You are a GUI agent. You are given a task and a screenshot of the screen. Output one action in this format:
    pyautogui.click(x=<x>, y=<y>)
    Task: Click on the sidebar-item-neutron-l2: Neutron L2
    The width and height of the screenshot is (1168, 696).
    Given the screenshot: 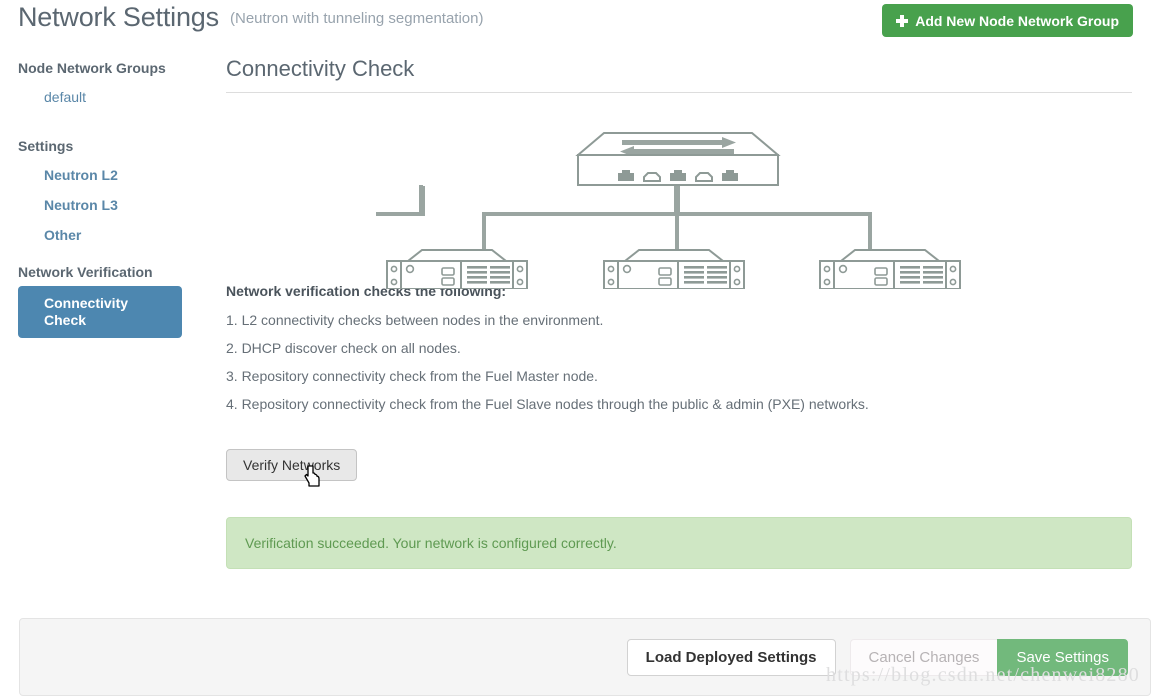 What is the action you would take?
    pyautogui.click(x=105, y=175)
    